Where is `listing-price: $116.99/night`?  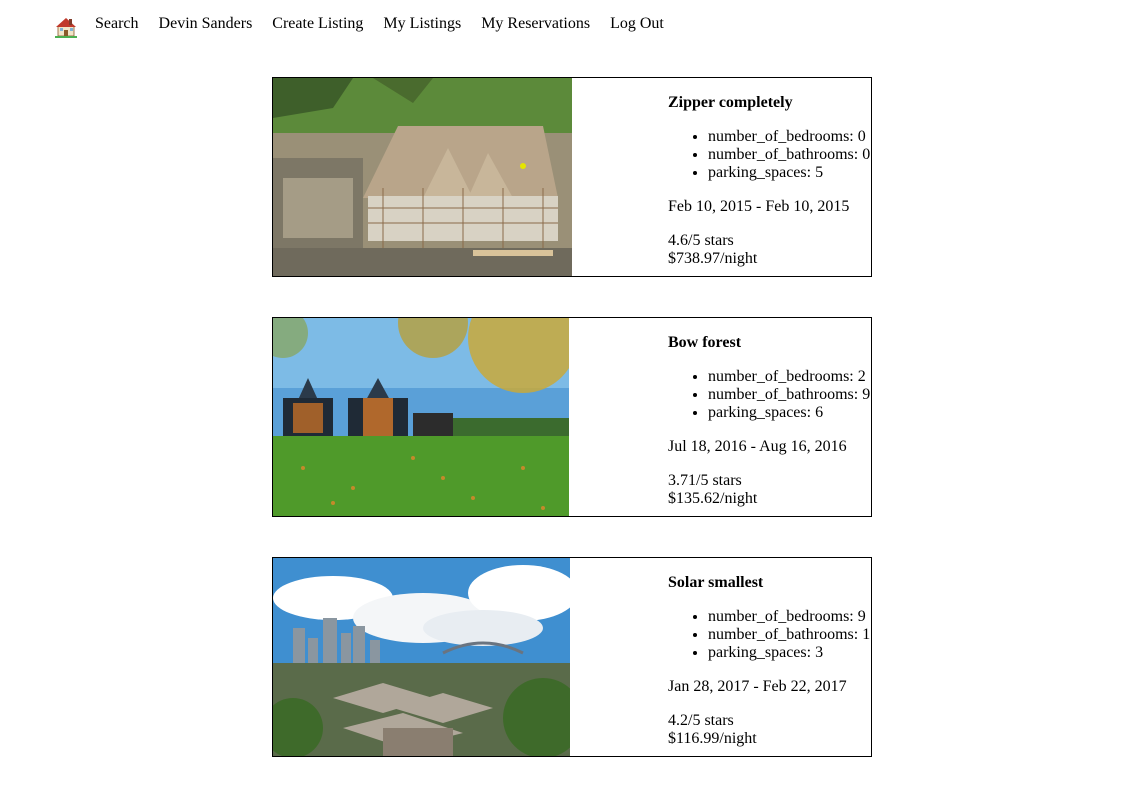
listing-price: $116.99/night is located at coordinates (712, 738).